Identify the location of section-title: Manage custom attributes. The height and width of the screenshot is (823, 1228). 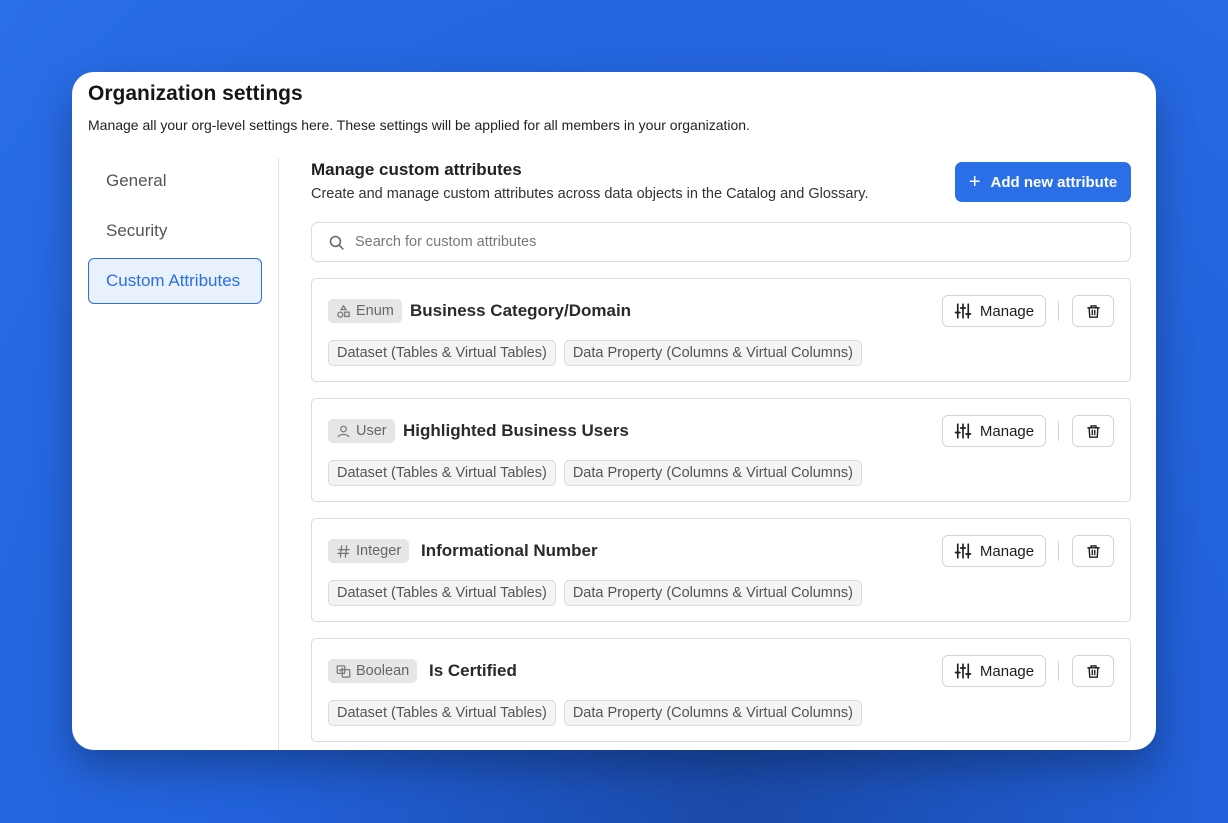
(416, 169).